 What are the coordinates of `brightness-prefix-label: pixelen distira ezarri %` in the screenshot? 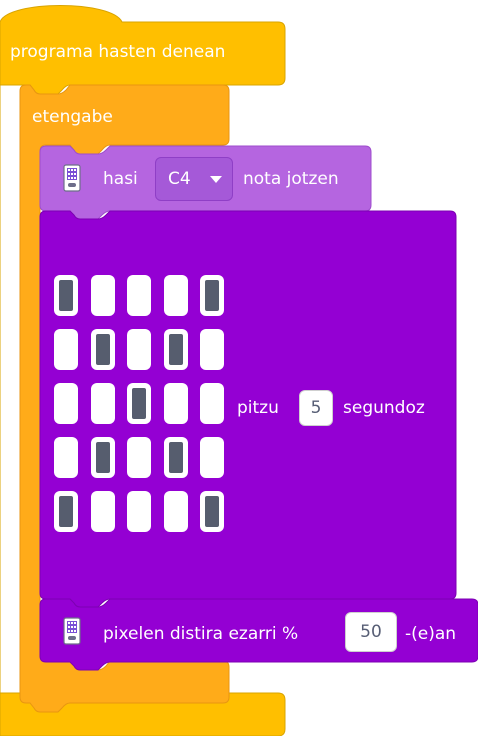 It's located at (201, 634).